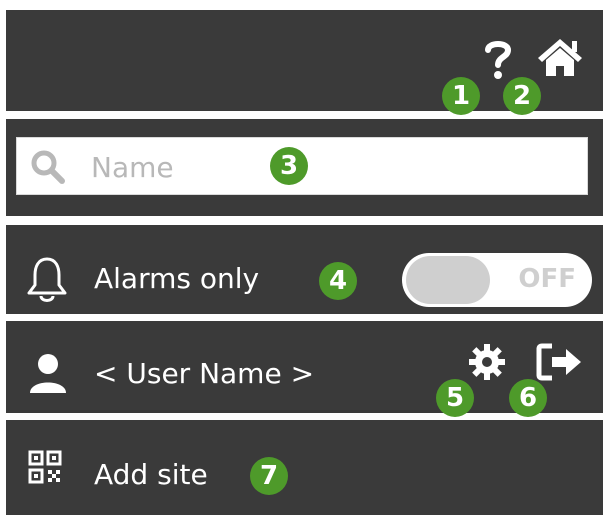 This screenshot has width=603, height=515. Describe the element at coordinates (560, 362) in the screenshot. I see `logout-icon` at that location.